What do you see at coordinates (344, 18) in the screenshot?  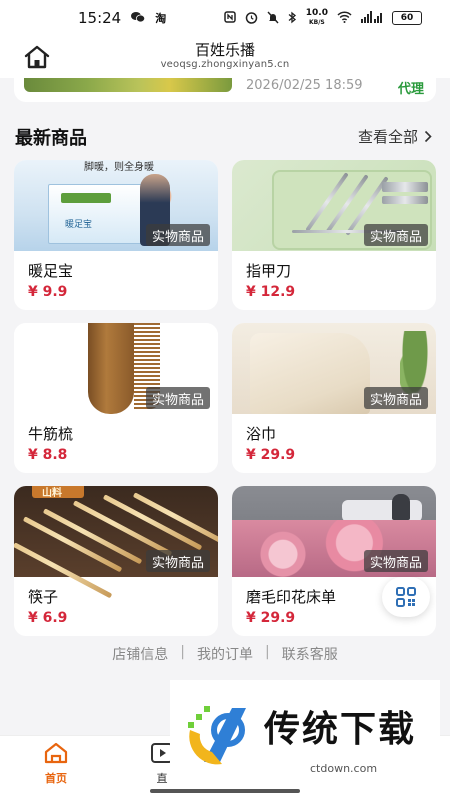 I see `wifi-icon` at bounding box center [344, 18].